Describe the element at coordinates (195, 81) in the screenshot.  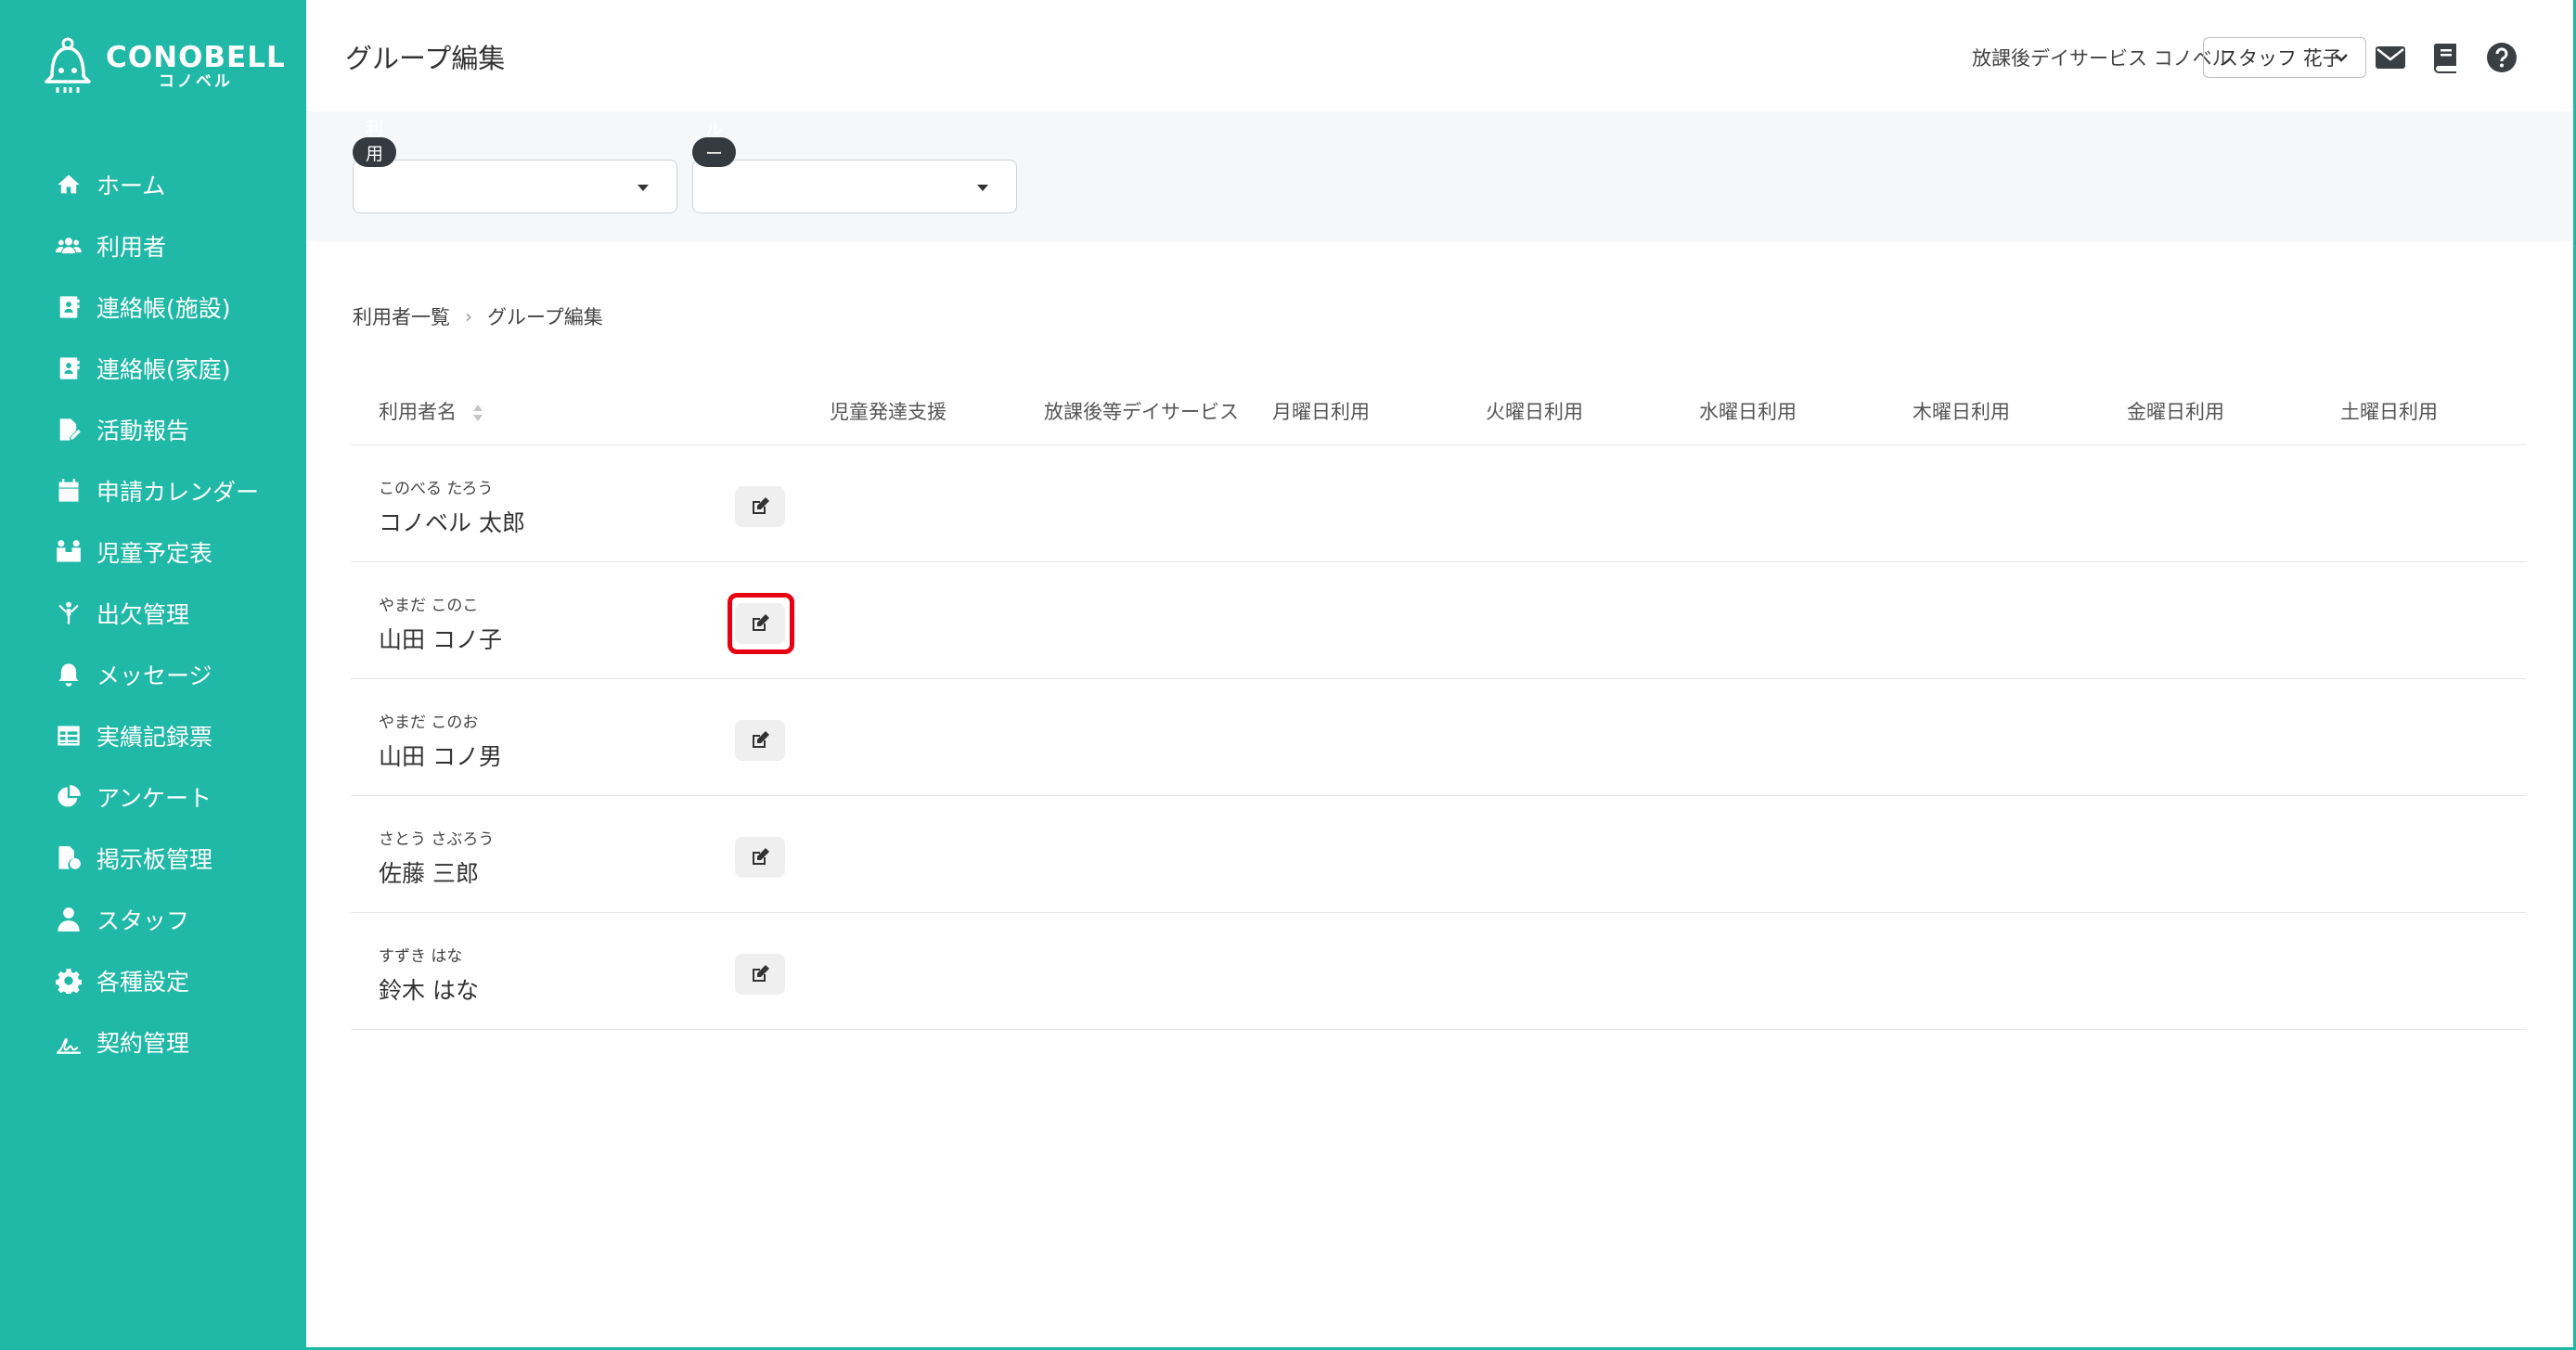
I see `brand-sub: コノベル` at that location.